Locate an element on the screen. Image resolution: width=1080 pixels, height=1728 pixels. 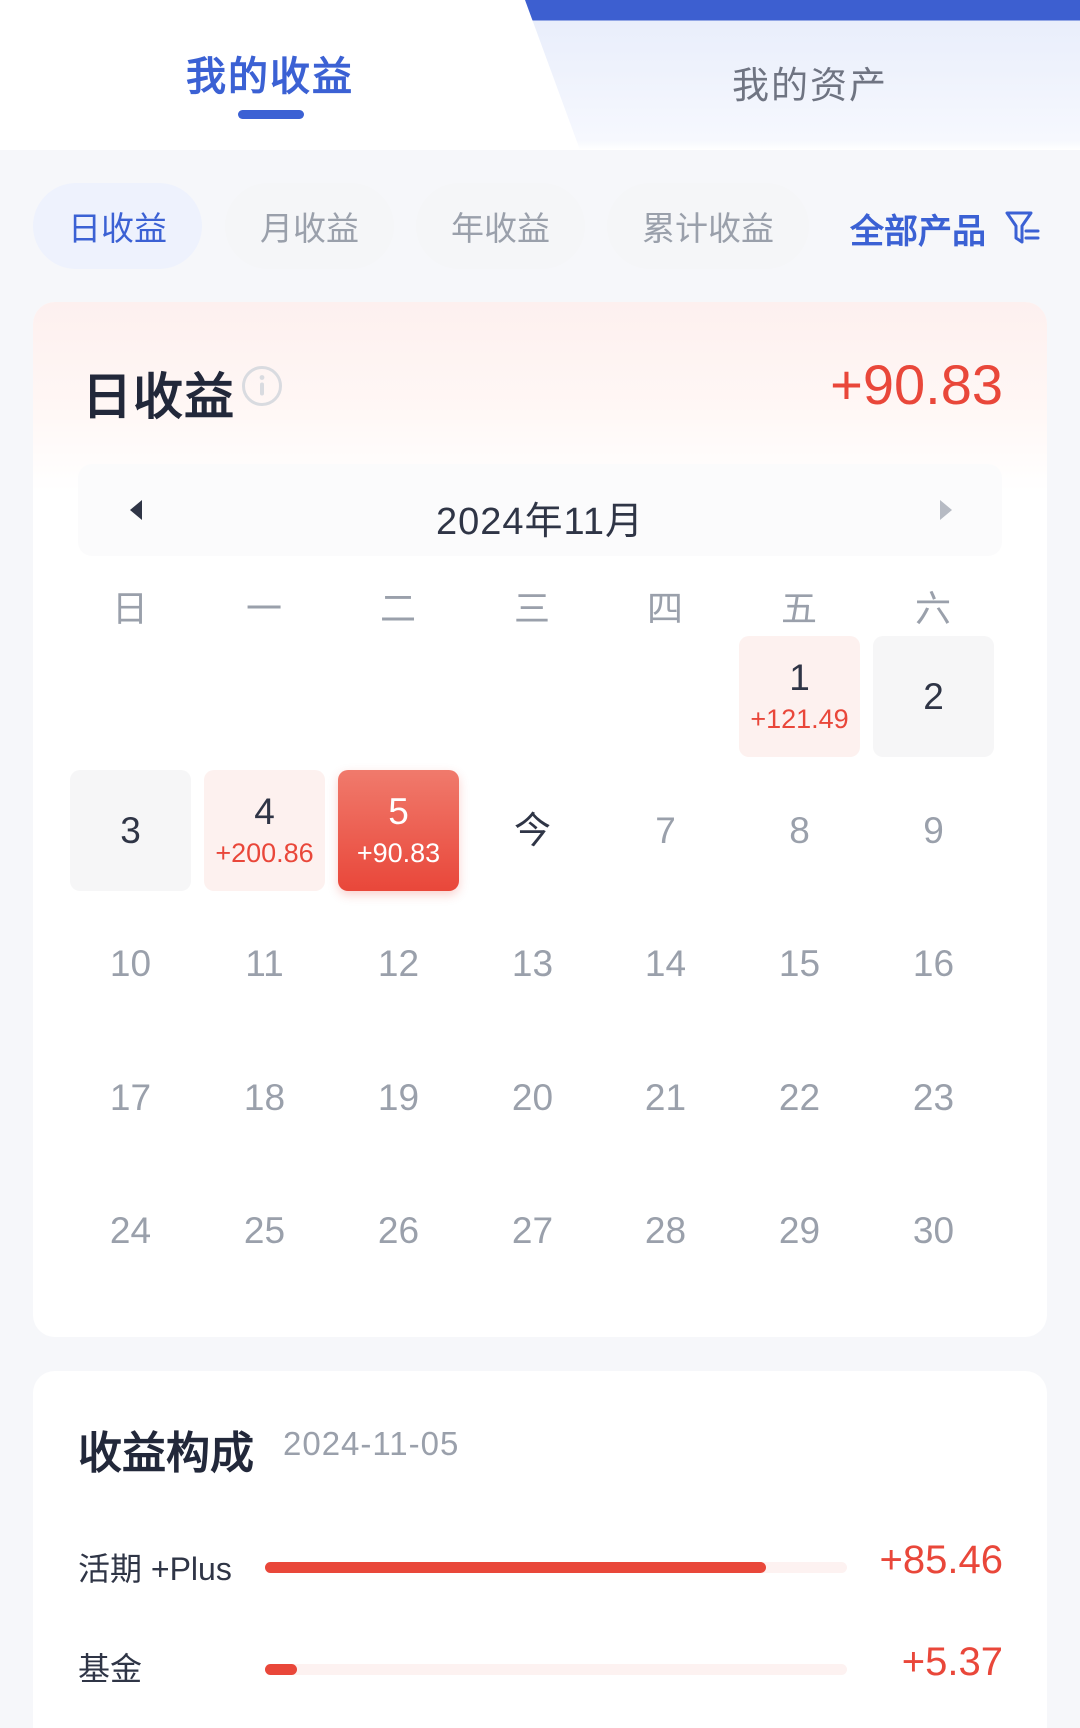
period-daily-pill: 日收益 is located at coordinates (117, 226).